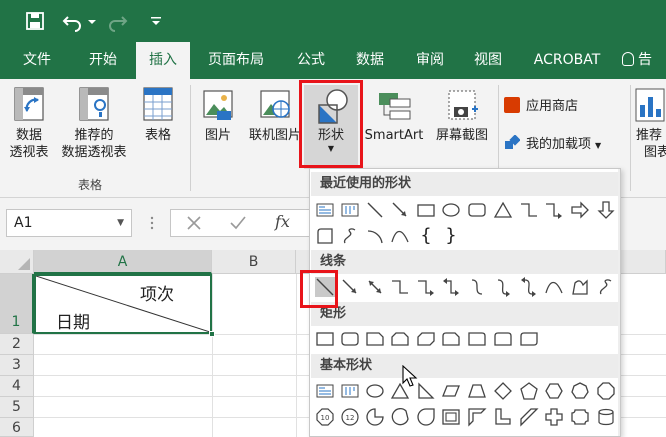 This screenshot has height=437, width=666. What do you see at coordinates (451, 391) in the screenshot?
I see `basic-parallelogram-icon` at bounding box center [451, 391].